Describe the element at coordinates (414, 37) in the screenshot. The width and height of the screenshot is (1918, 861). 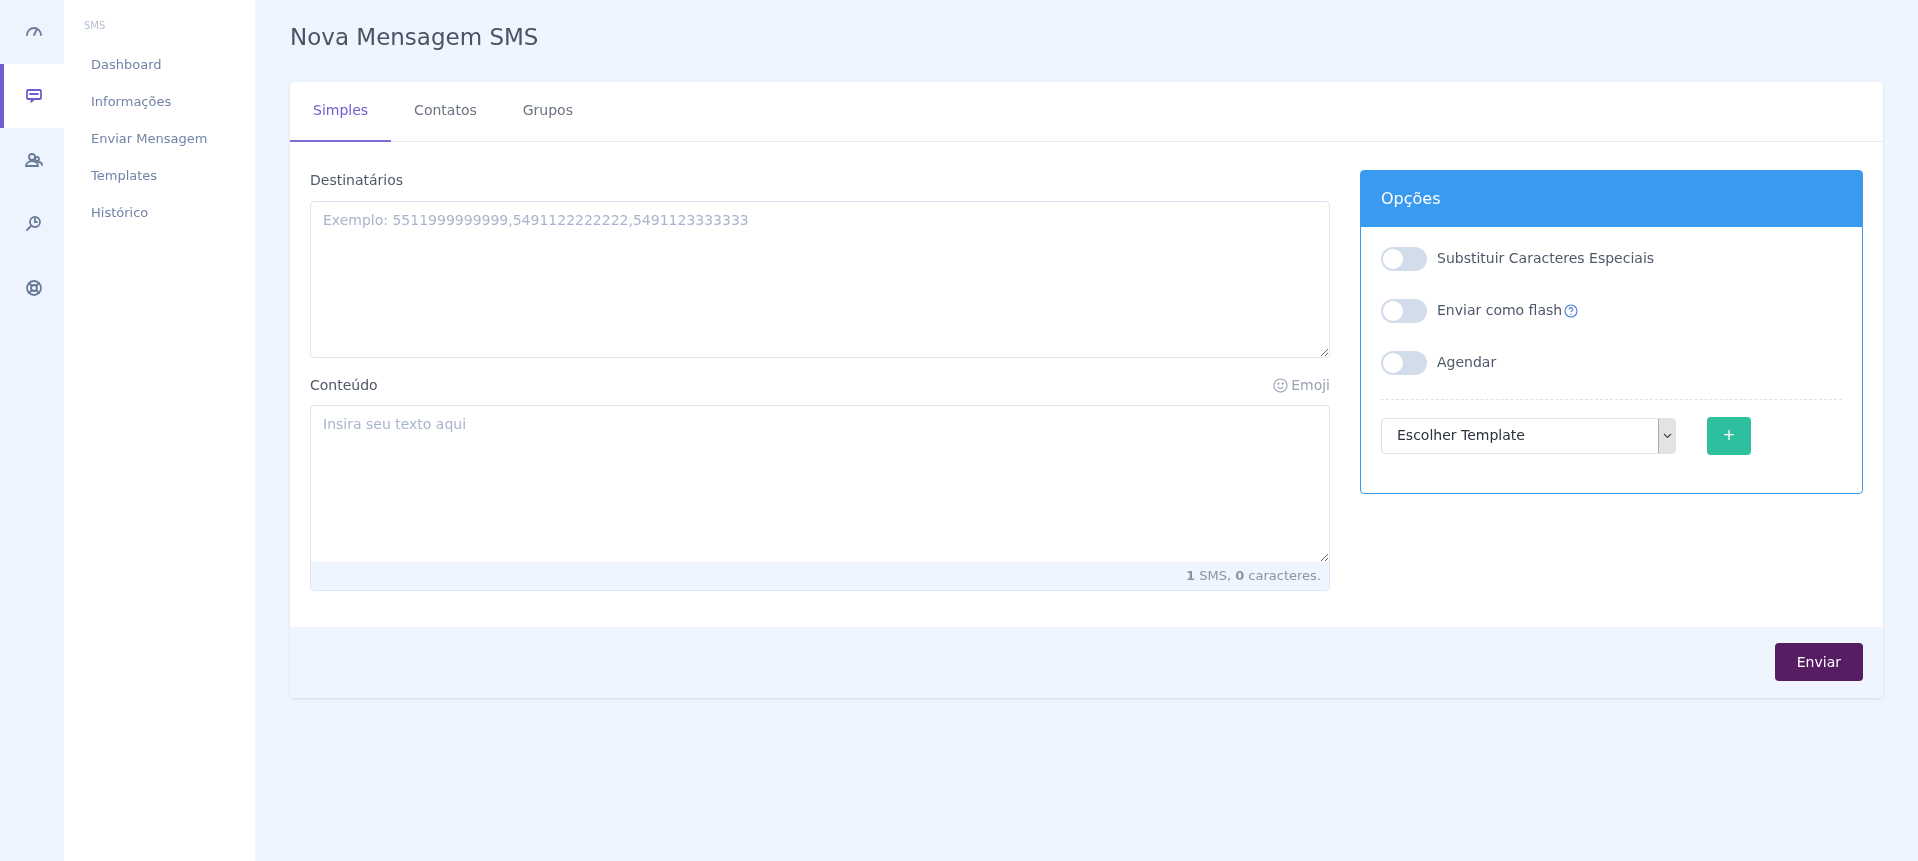
I see `page-title: Nova Mensagem SMS` at that location.